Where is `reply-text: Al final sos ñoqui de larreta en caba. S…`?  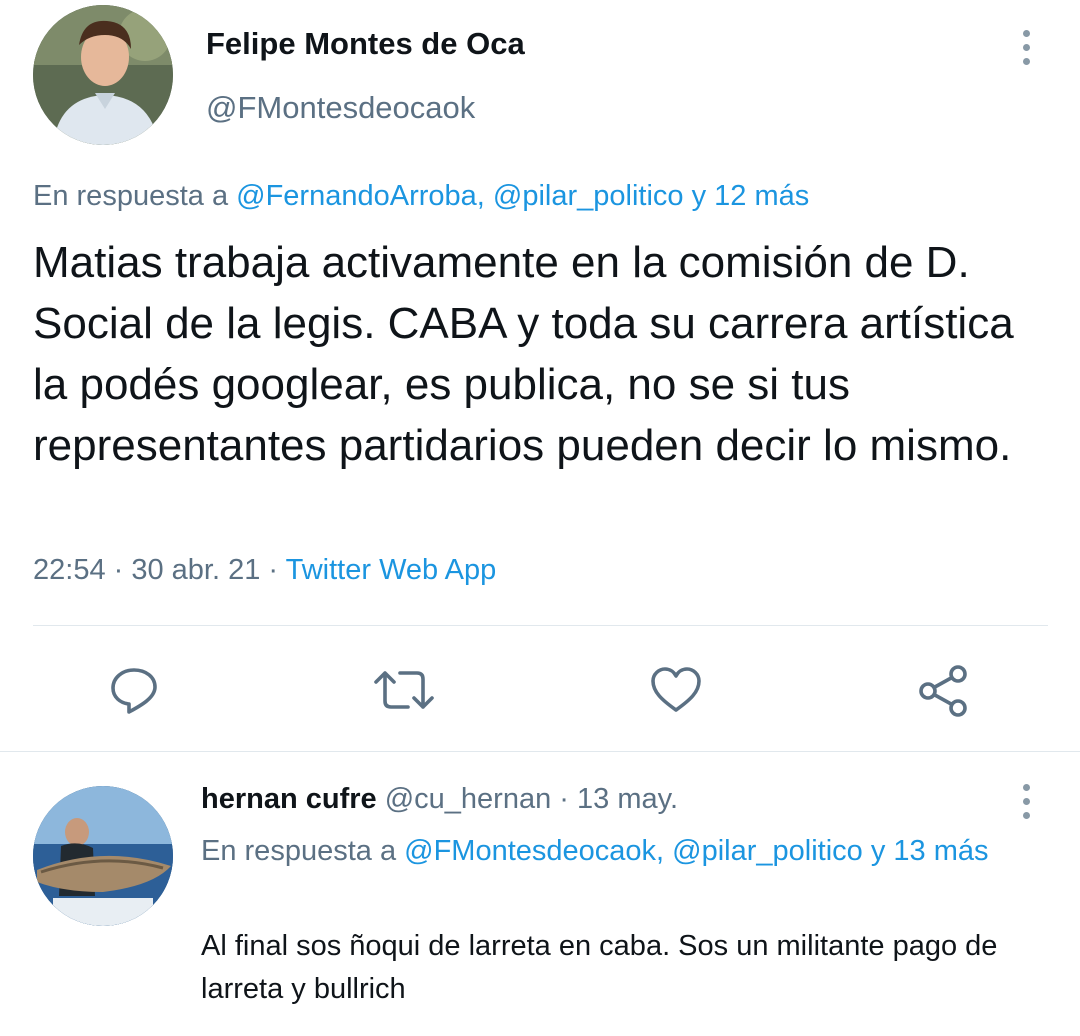 reply-text: Al final sos ñoqui de larreta en caba. S… is located at coordinates (599, 967).